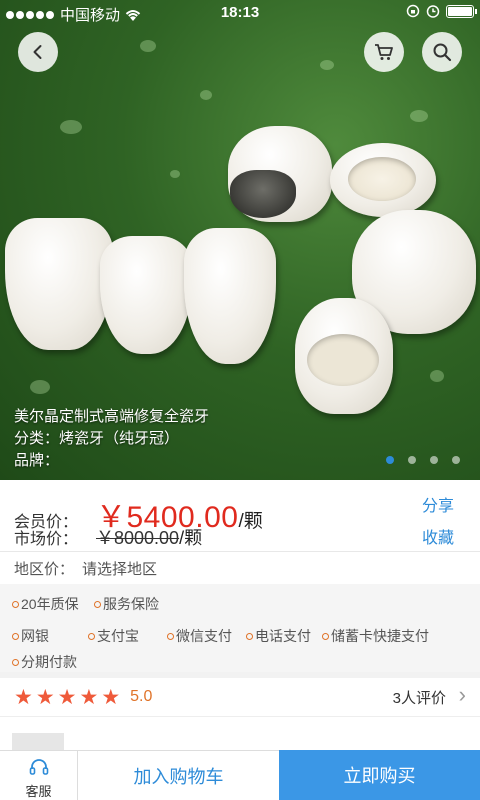  Describe the element at coordinates (419, 698) in the screenshot. I see `review-count: 3人评价` at that location.